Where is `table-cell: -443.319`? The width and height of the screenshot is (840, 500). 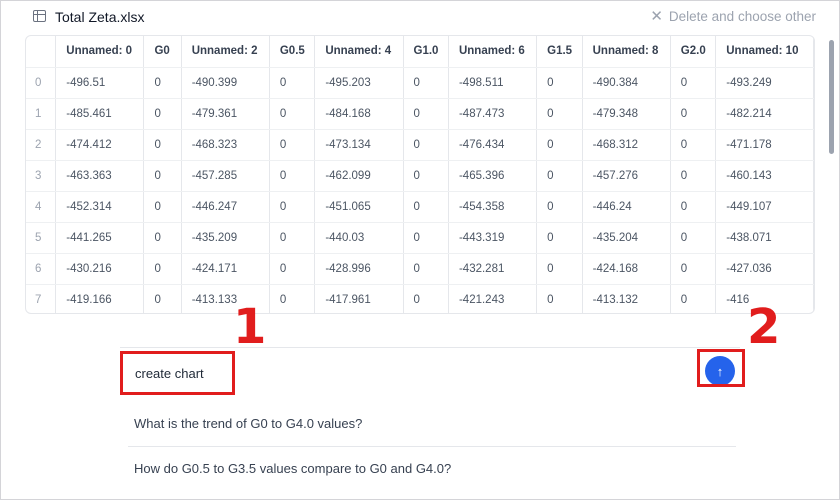 table-cell: -443.319 is located at coordinates (493, 238).